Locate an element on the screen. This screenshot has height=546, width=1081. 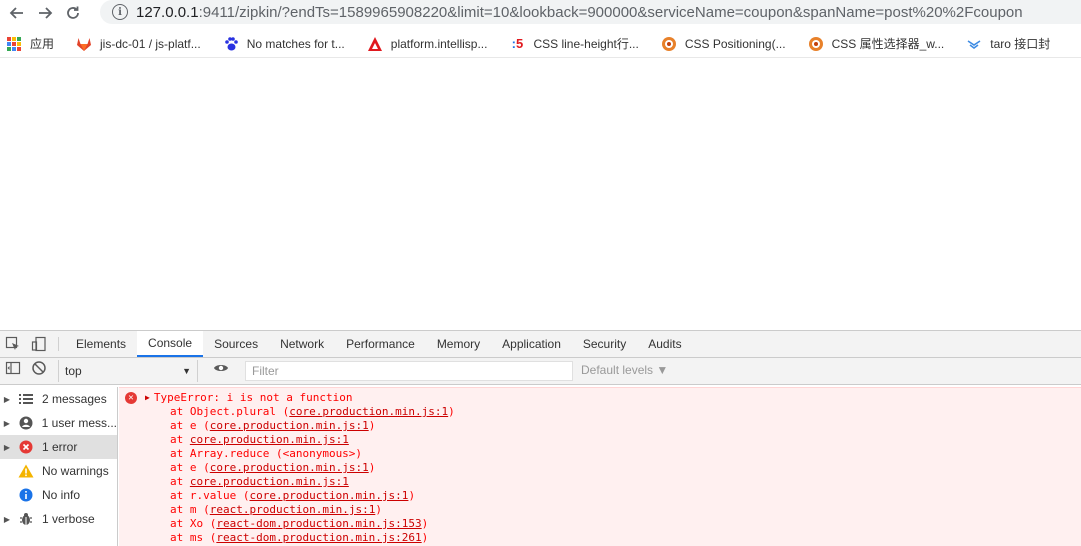
sidebar-toggle-button is located at coordinates (13, 368).